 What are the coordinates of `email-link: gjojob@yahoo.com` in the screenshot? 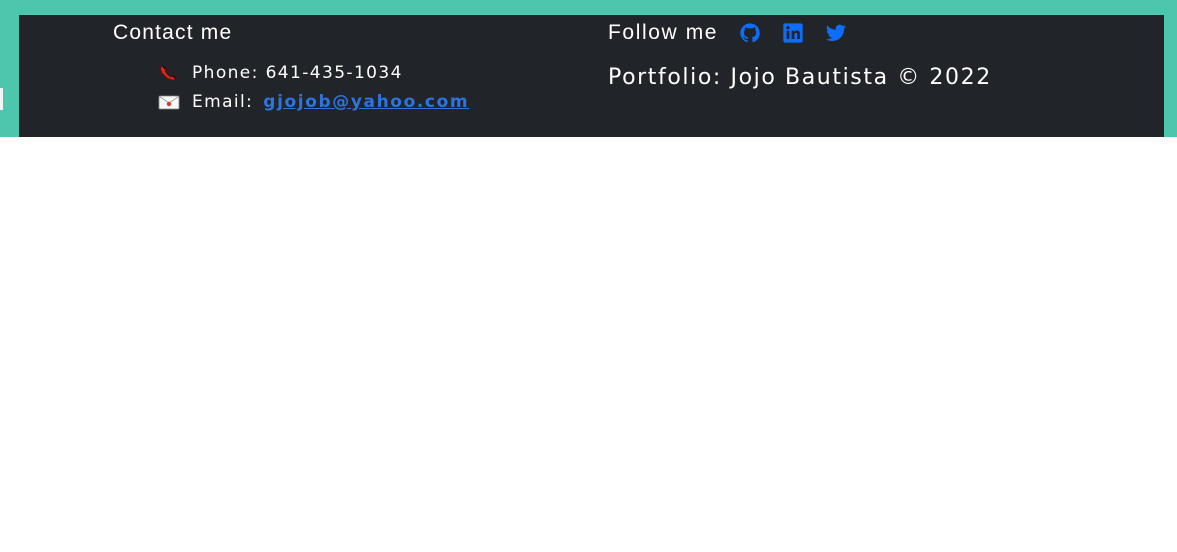 It's located at (366, 102).